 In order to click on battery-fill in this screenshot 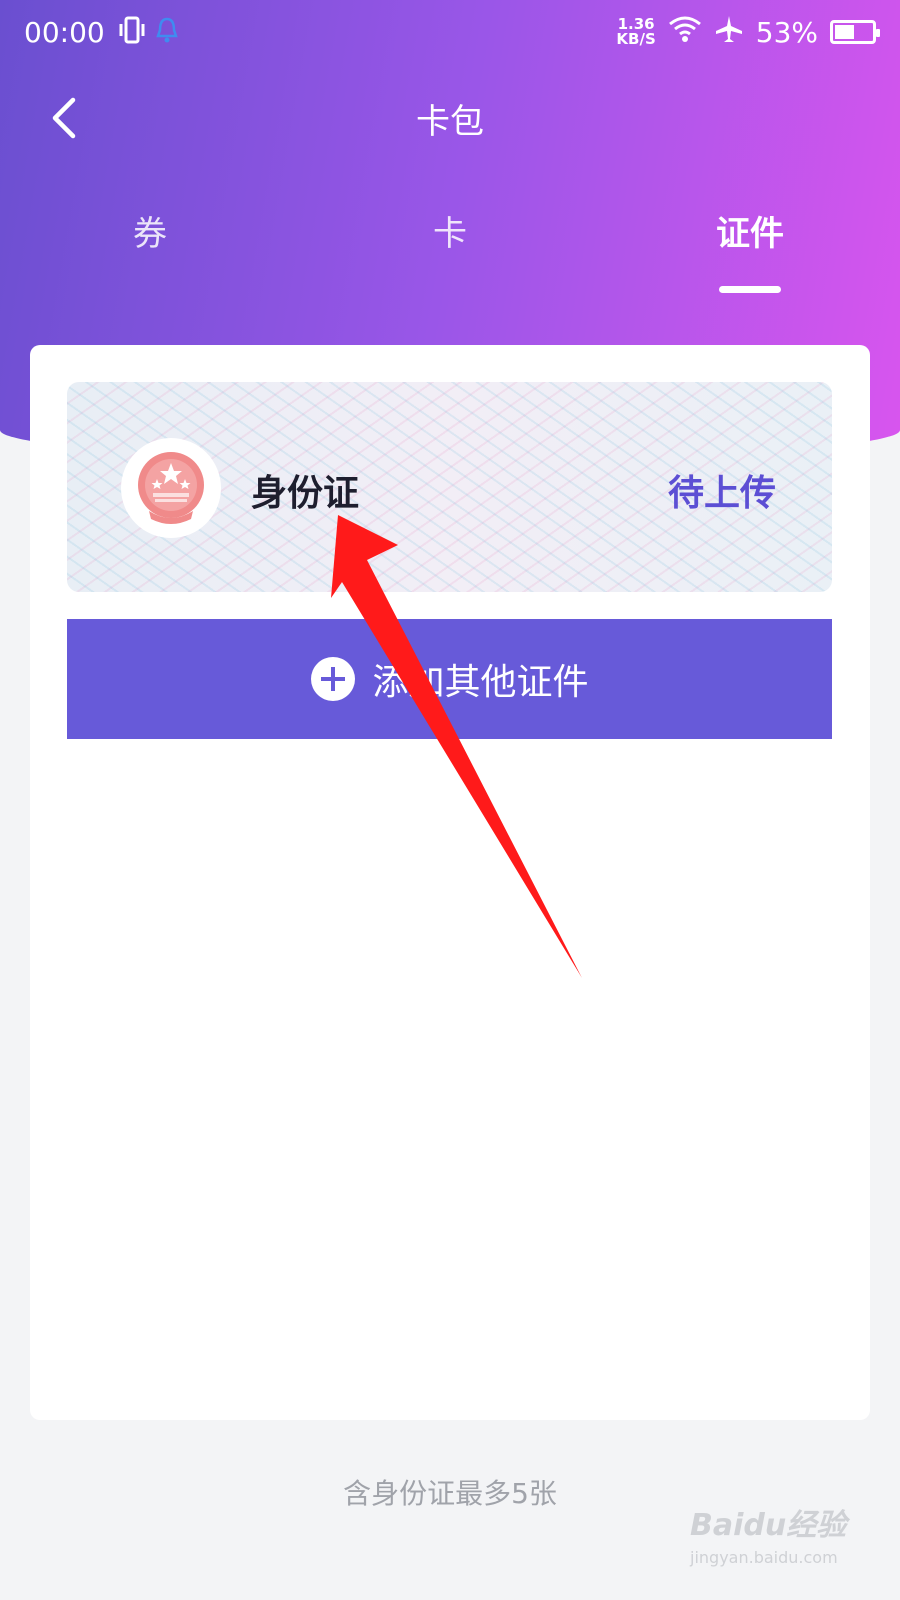, I will do `click(844, 32)`.